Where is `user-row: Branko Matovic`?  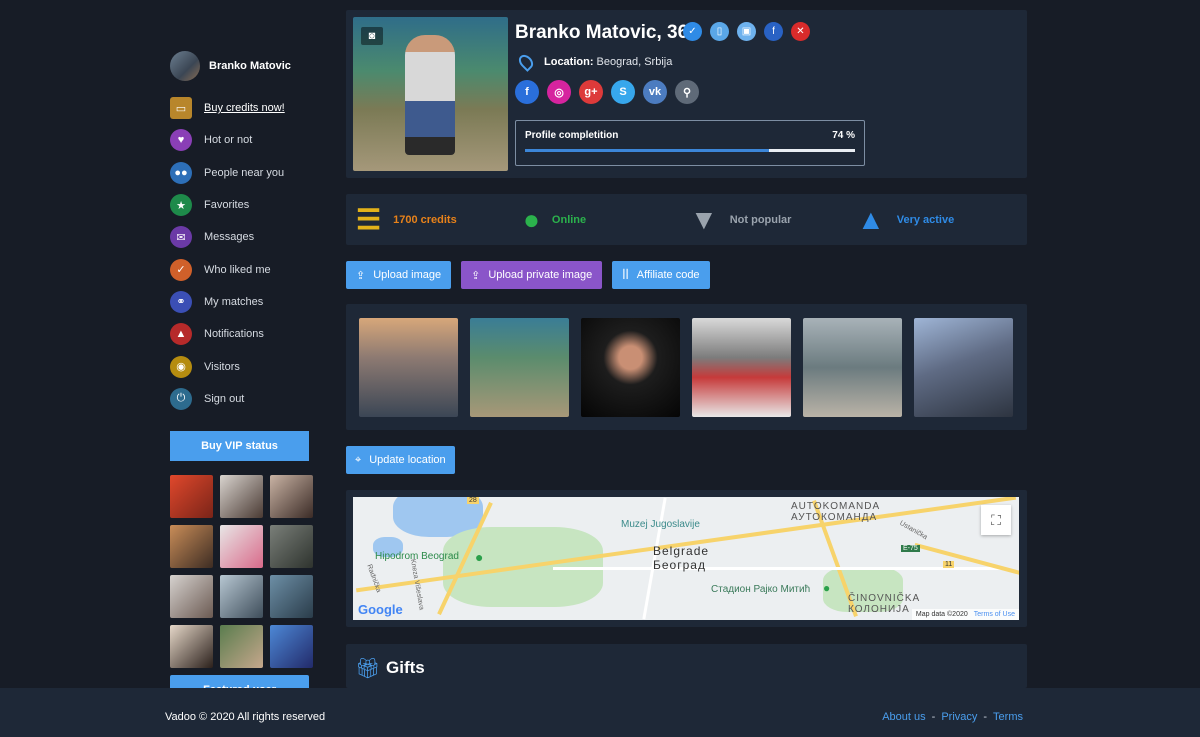 user-row: Branko Matovic is located at coordinates (242, 66).